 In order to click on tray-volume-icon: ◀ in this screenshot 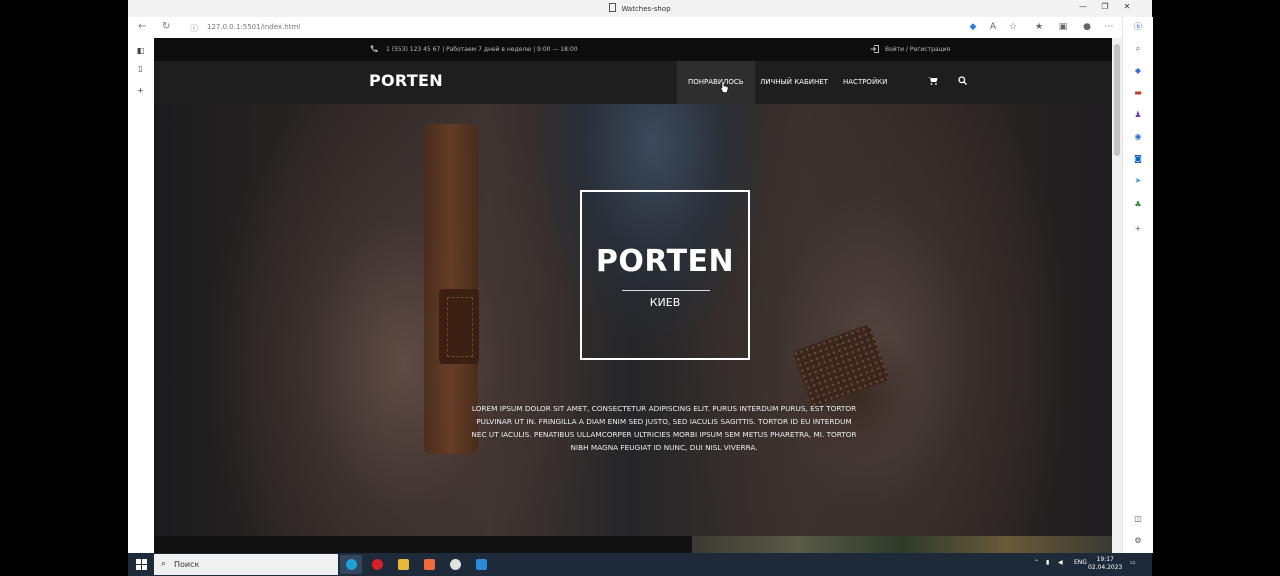, I will do `click(1060, 562)`.